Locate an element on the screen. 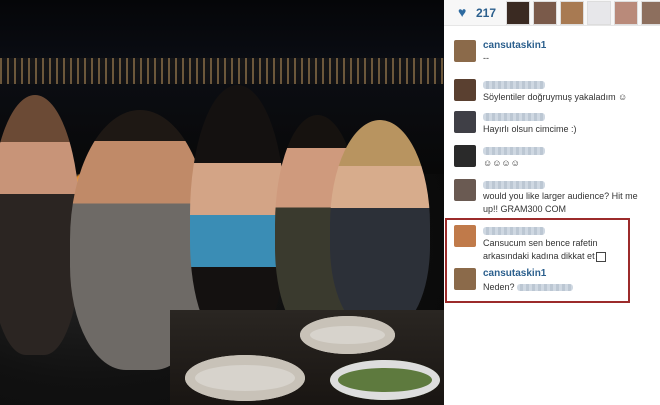  city-lights is located at coordinates (222, 71).